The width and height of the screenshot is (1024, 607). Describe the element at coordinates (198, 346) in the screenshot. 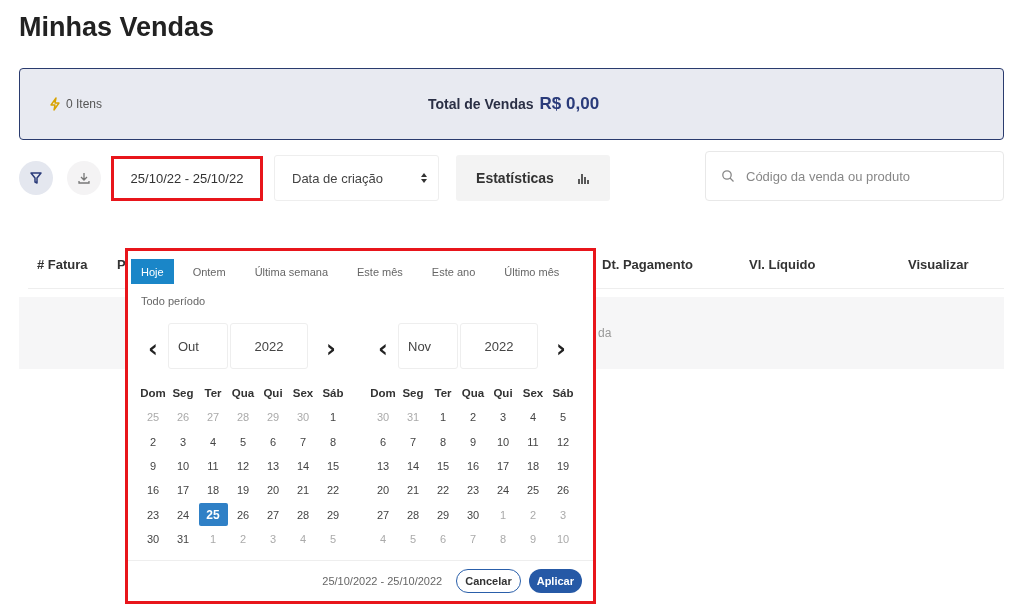

I see `month-select: Out` at that location.